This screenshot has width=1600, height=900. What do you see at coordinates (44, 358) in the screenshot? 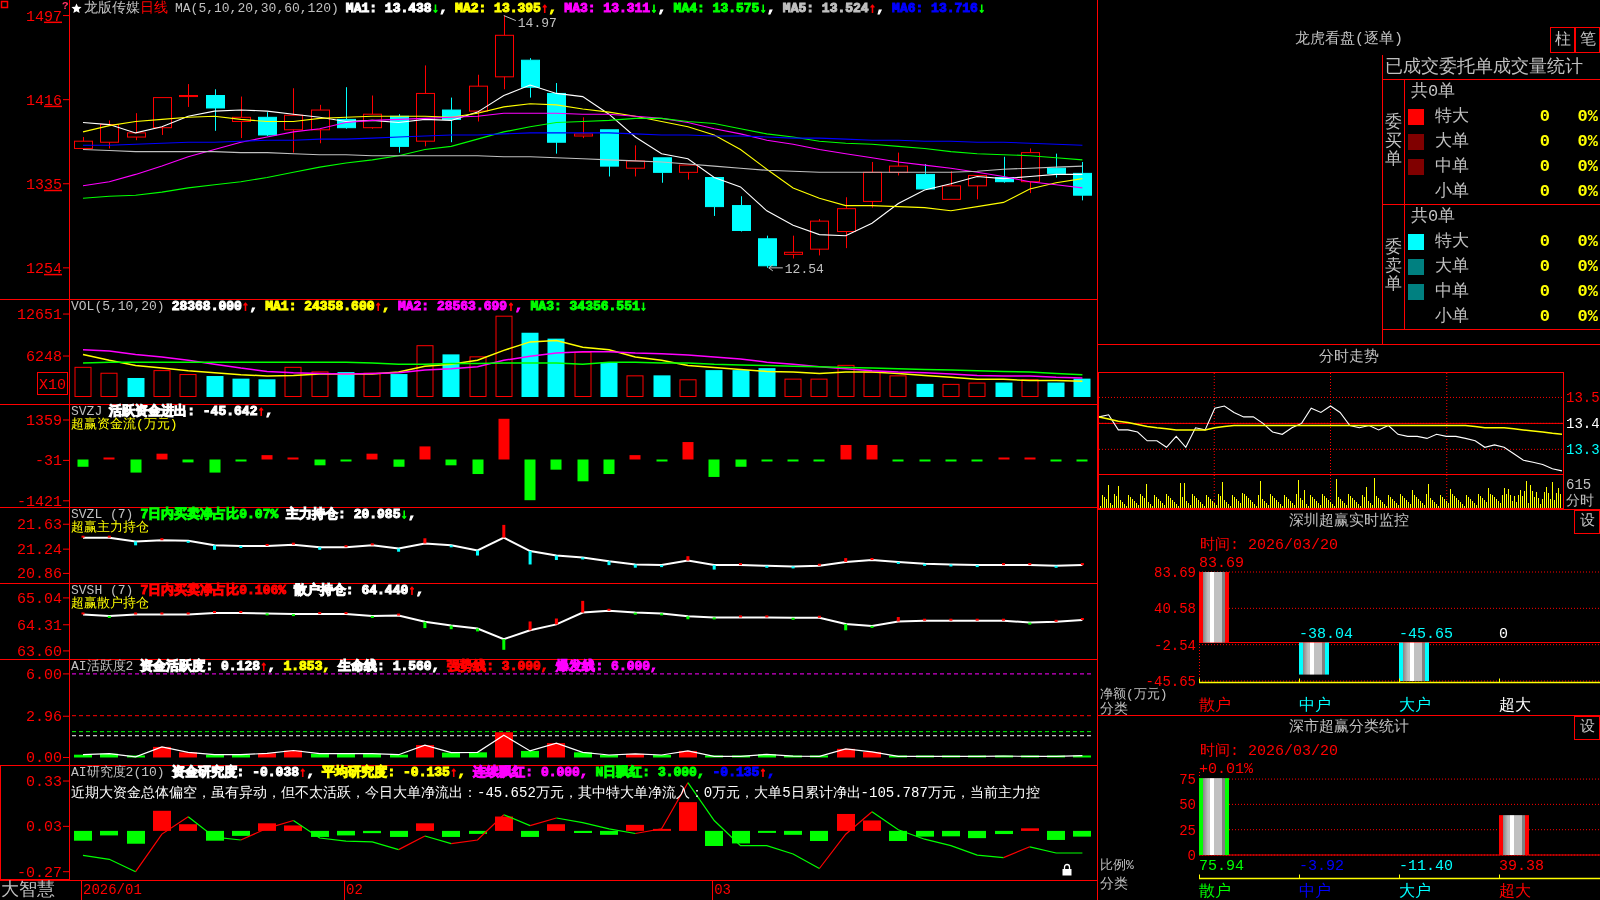
I see `axis-label: 6248` at bounding box center [44, 358].